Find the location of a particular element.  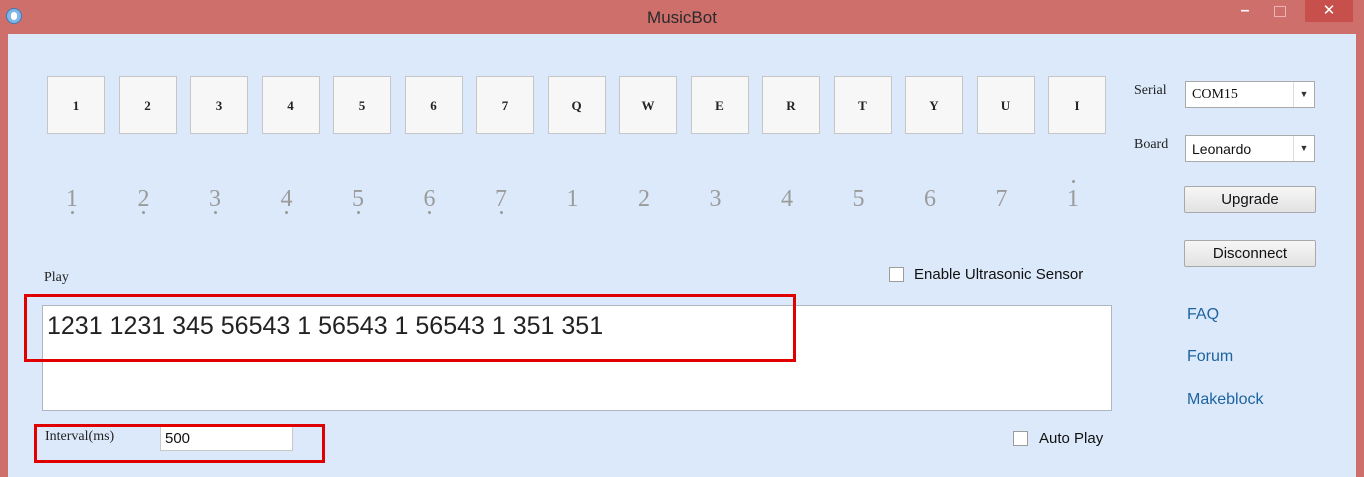

title-bar: MusicBot – ✕ is located at coordinates (682, 17).